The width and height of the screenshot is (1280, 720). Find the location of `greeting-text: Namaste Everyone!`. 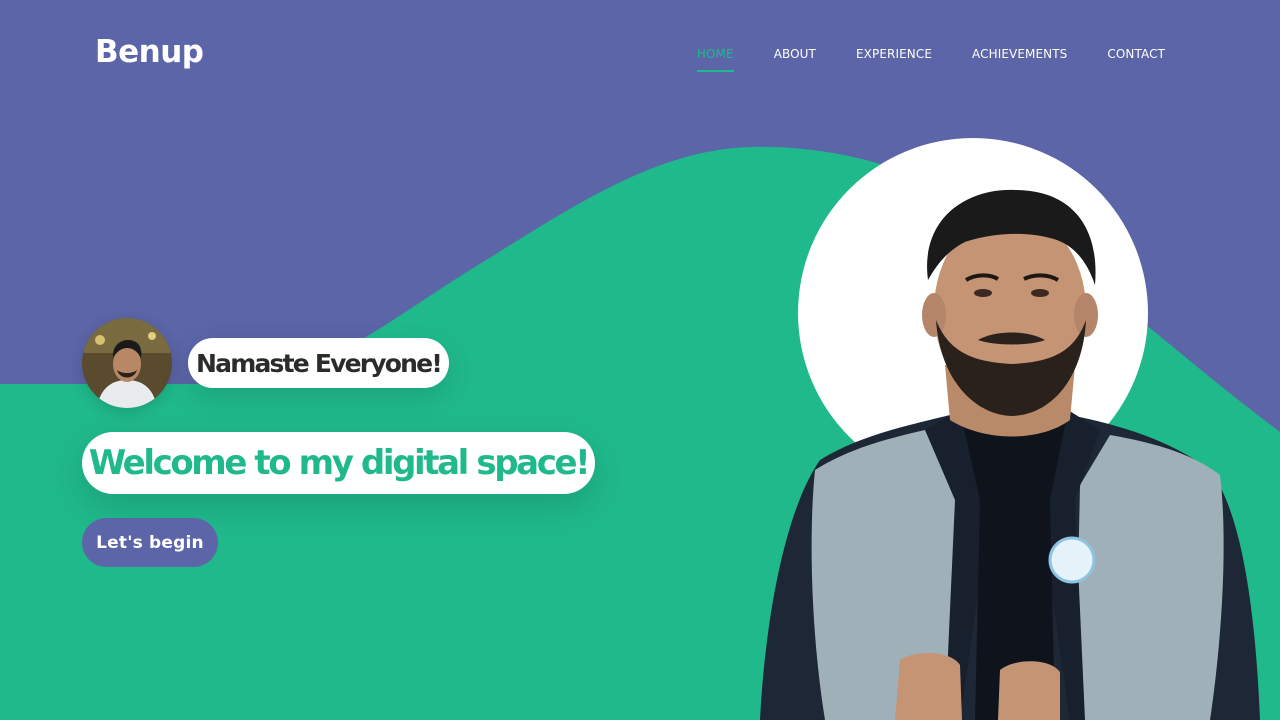

greeting-text: Namaste Everyone! is located at coordinates (319, 363).